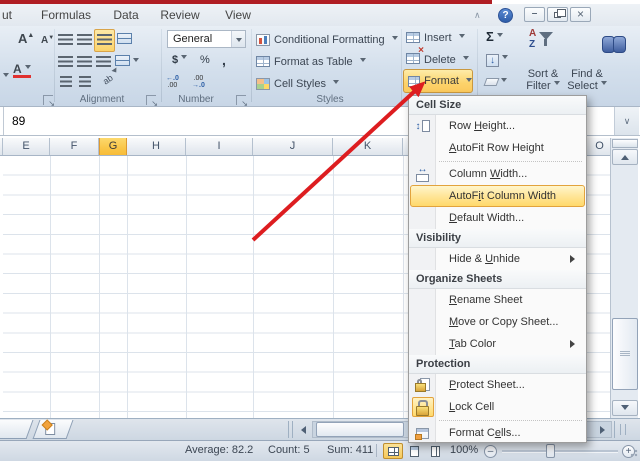 The height and width of the screenshot is (461, 640). Describe the element at coordinates (53, 429) in the screenshot. I see `insert-worksheet-button` at that location.